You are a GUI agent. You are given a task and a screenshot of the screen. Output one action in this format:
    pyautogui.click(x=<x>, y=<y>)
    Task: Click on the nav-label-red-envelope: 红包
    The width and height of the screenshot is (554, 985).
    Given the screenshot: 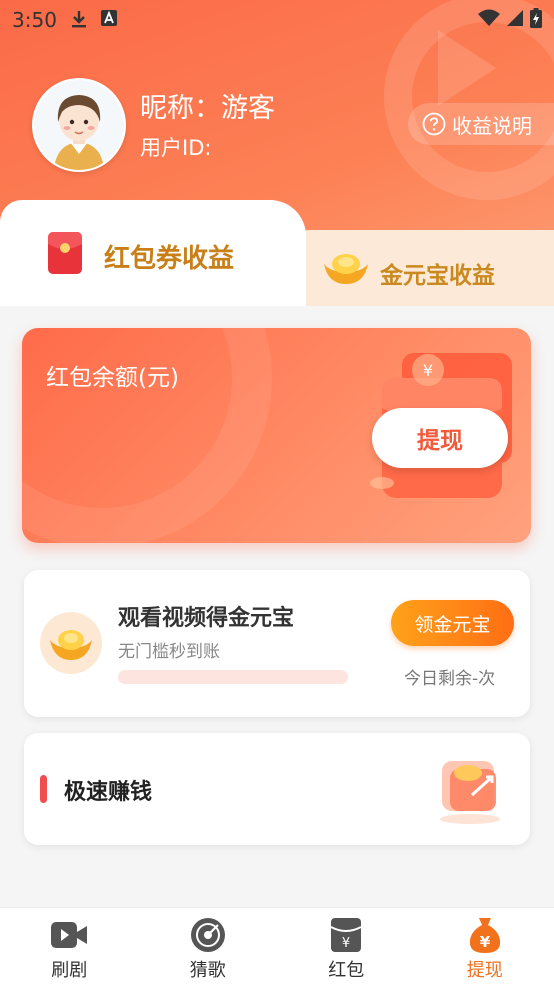 What is the action you would take?
    pyautogui.click(x=346, y=969)
    